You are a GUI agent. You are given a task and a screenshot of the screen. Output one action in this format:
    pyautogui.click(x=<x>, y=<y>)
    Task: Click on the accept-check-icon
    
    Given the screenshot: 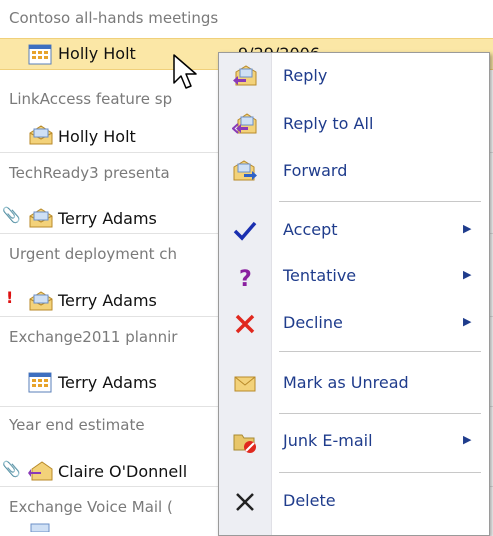 What is the action you would take?
    pyautogui.click(x=245, y=231)
    